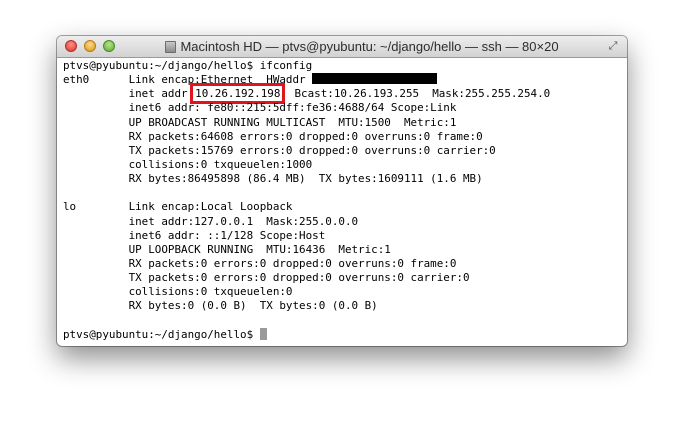 The image size is (684, 424). I want to click on terminal-line-text: eth0 Link encap:Ethernet HWaddr, so click(188, 80).